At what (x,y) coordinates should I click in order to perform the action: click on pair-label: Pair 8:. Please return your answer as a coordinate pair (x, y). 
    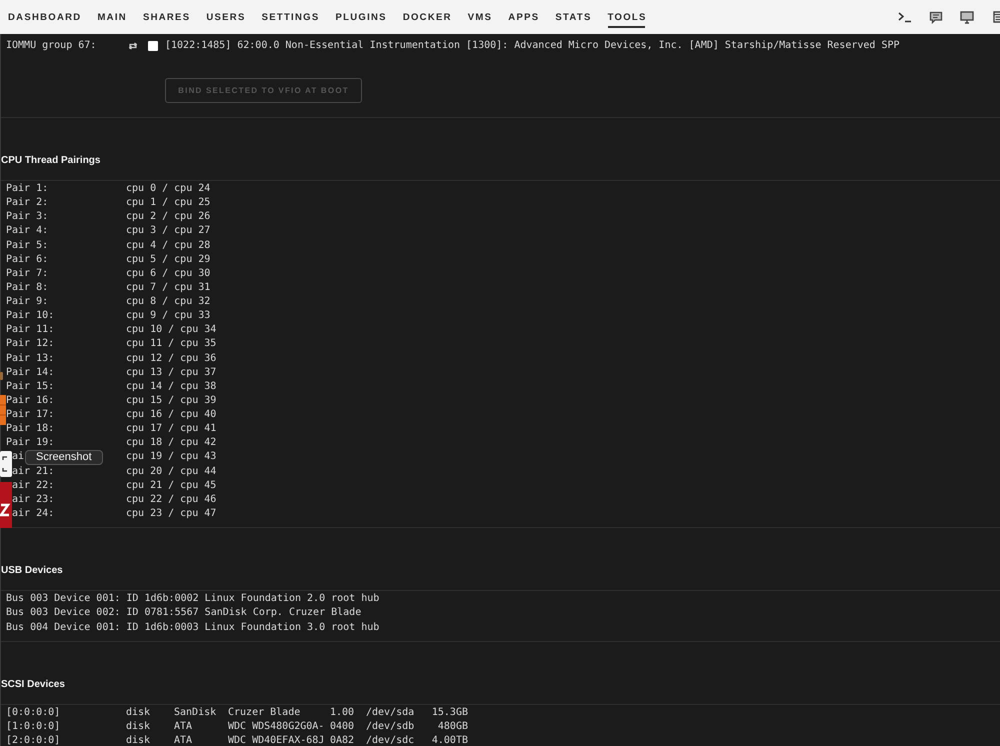
    Looking at the image, I should click on (27, 288).